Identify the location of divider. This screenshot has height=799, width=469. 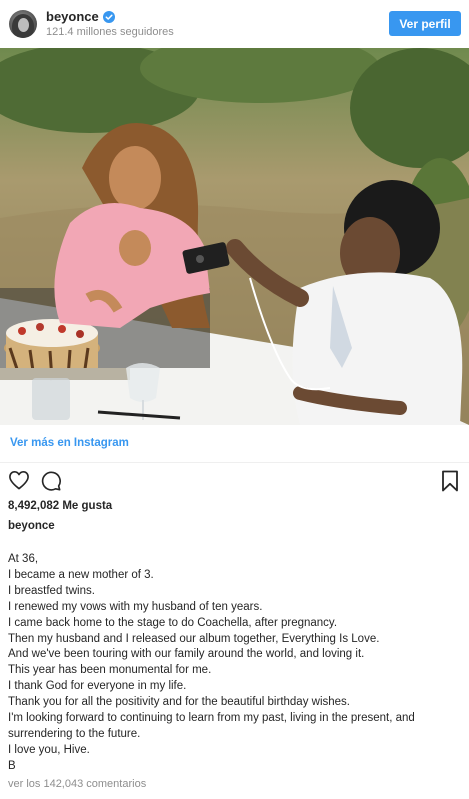
(234, 462).